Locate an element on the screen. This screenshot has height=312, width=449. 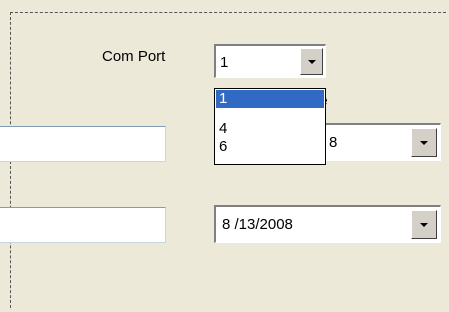
com-port-dropdown-button is located at coordinates (311, 61).